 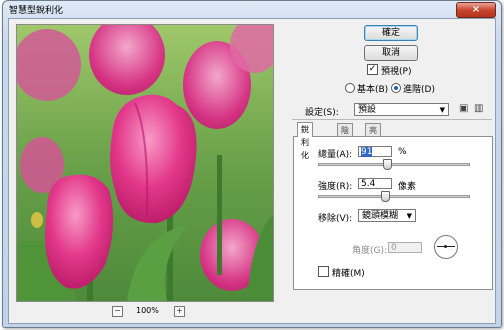 I want to click on amount-unit: %, so click(x=402, y=152).